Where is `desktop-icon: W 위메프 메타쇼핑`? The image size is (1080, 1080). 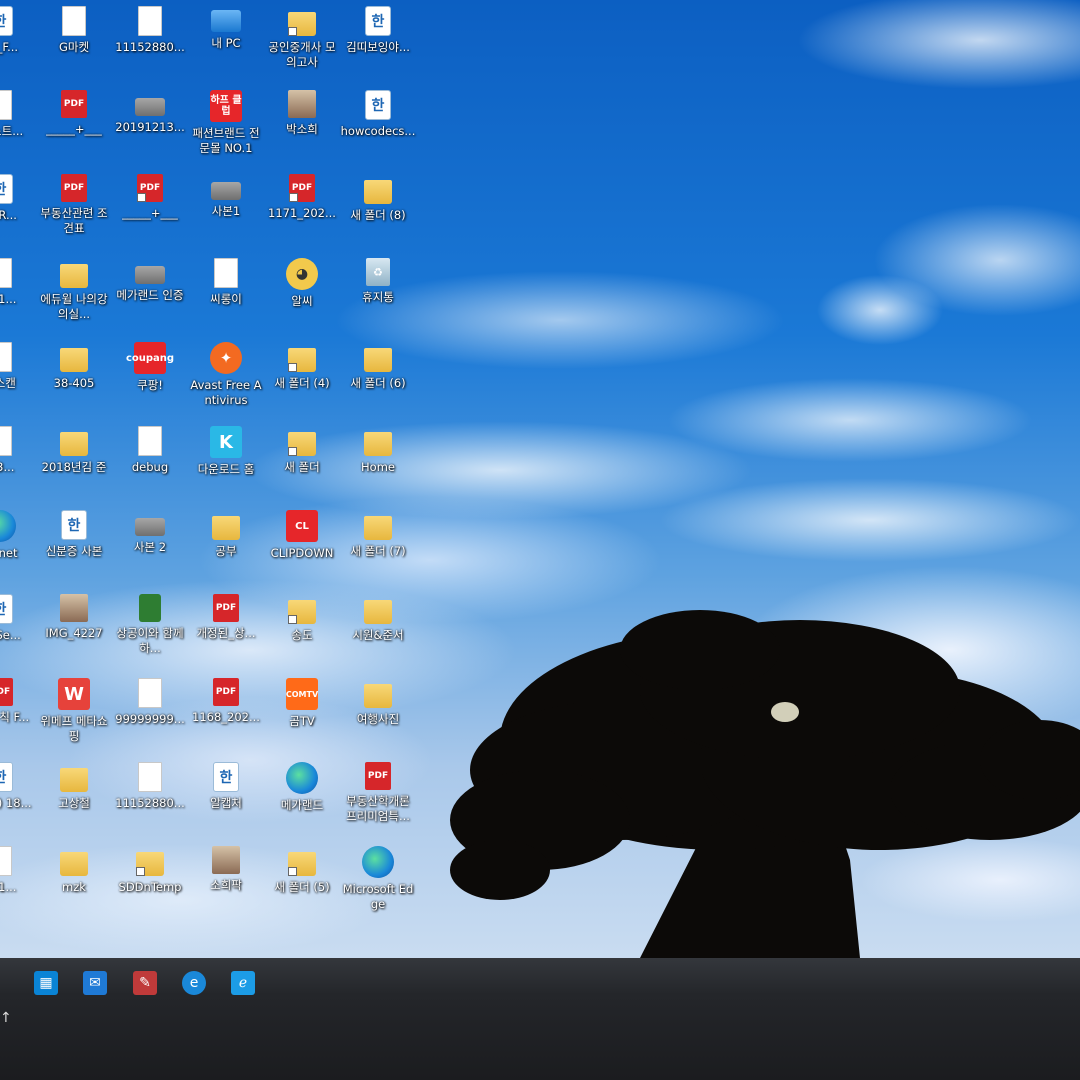
desktop-icon: W 위메프 메타쇼핑 is located at coordinates (74, 715).